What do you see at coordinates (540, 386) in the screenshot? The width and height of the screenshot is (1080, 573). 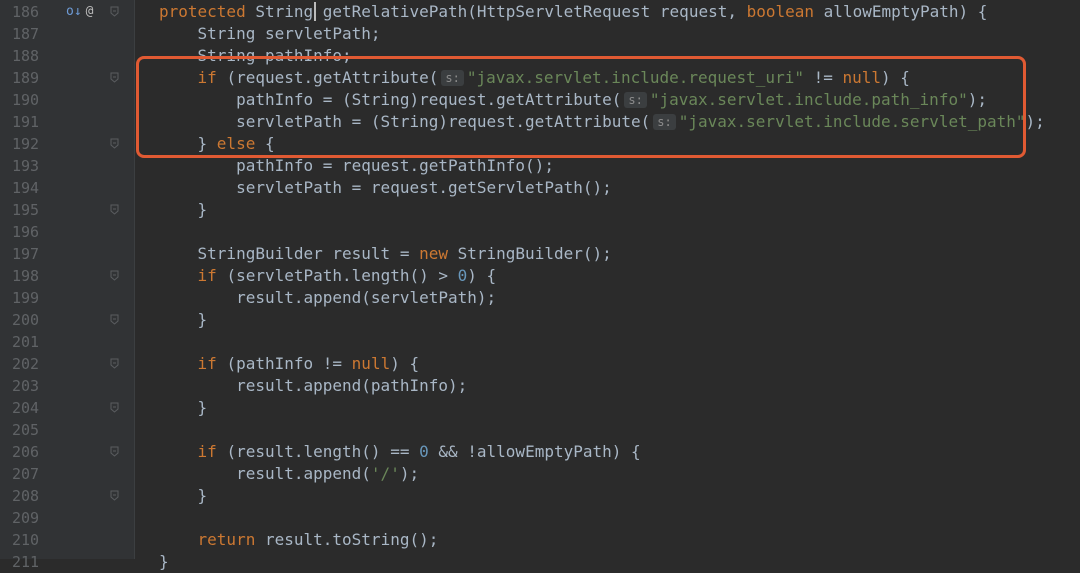 I see `code-line: 203 result.append(pathInfo);` at bounding box center [540, 386].